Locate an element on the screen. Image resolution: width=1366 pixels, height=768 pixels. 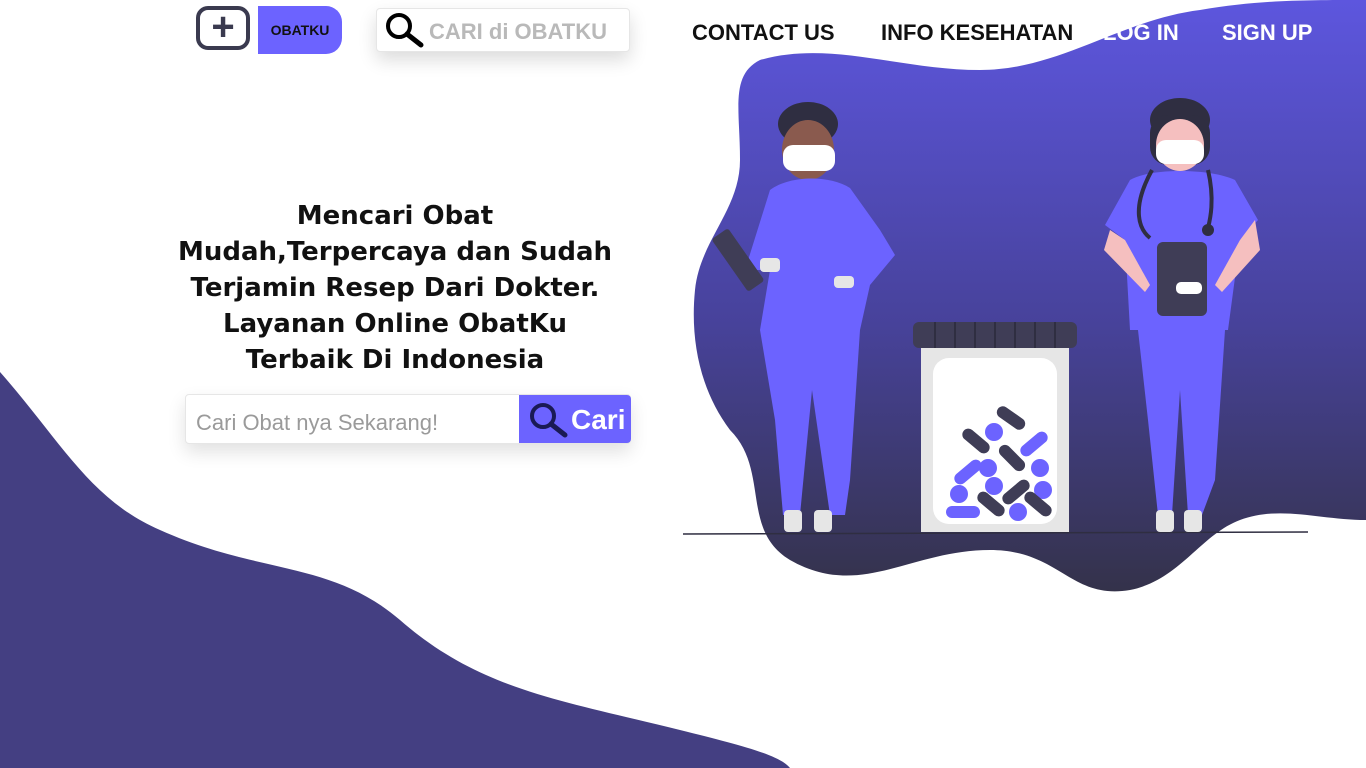
hero-line: Terjamin Resep Dari Dokter. is located at coordinates (395, 288).